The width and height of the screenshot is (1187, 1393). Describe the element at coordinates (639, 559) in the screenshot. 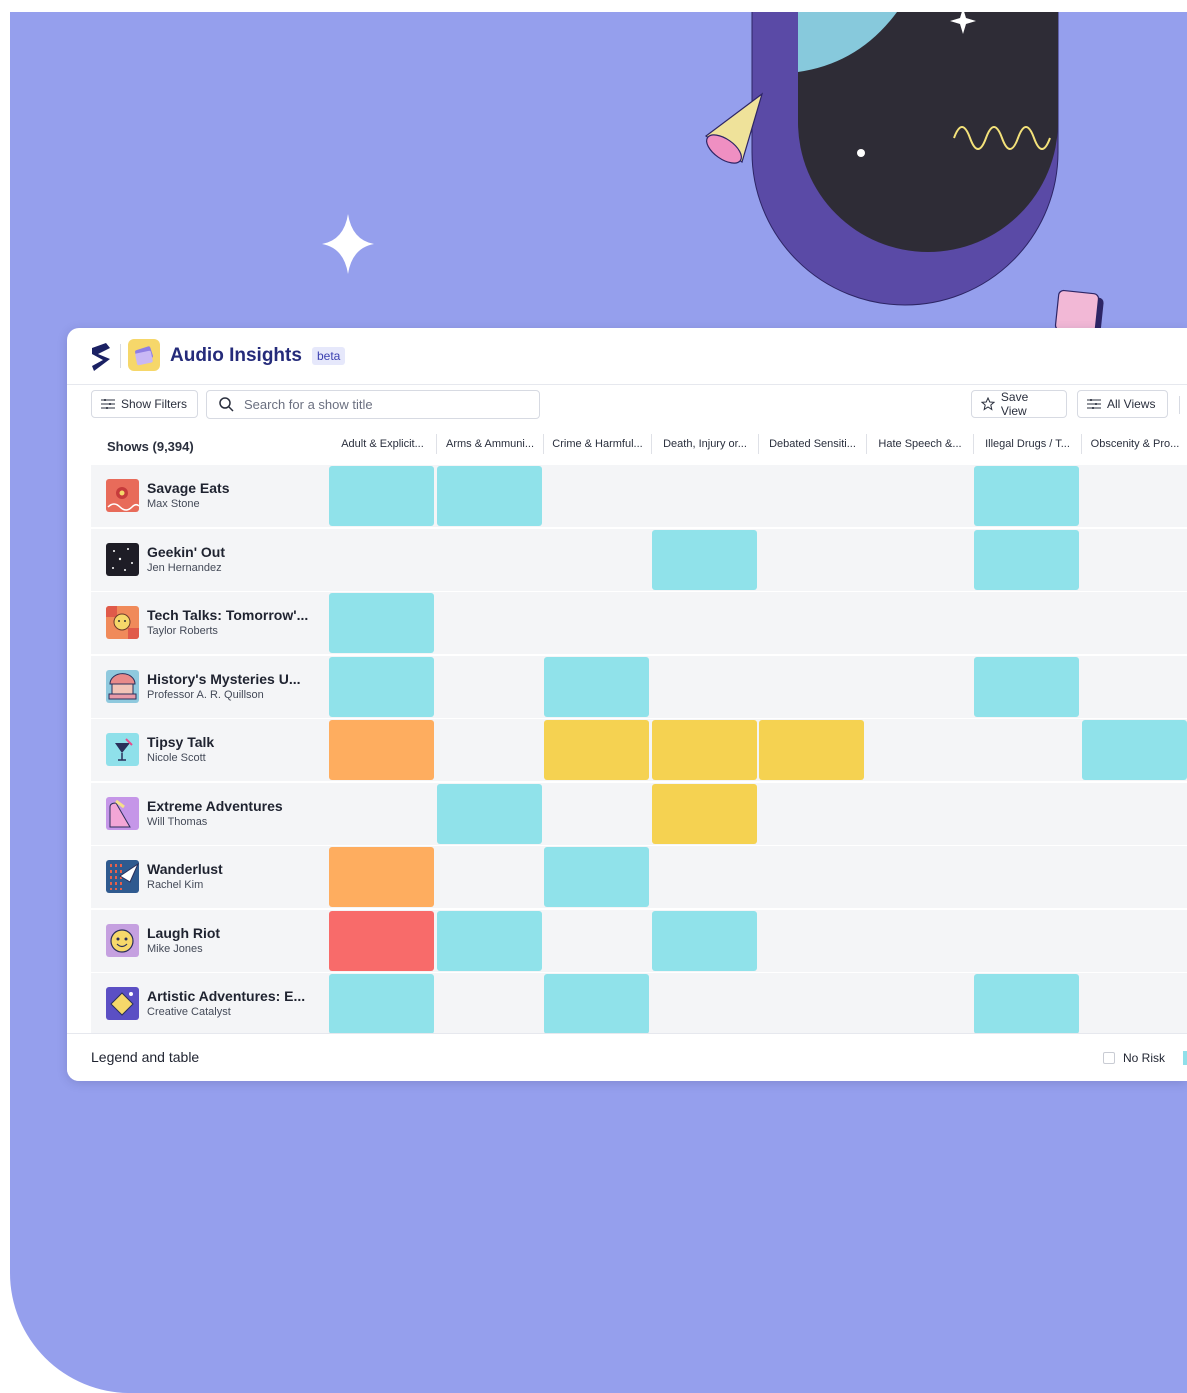

I see `table-row: Geekin' Out Jen Hernandez` at that location.